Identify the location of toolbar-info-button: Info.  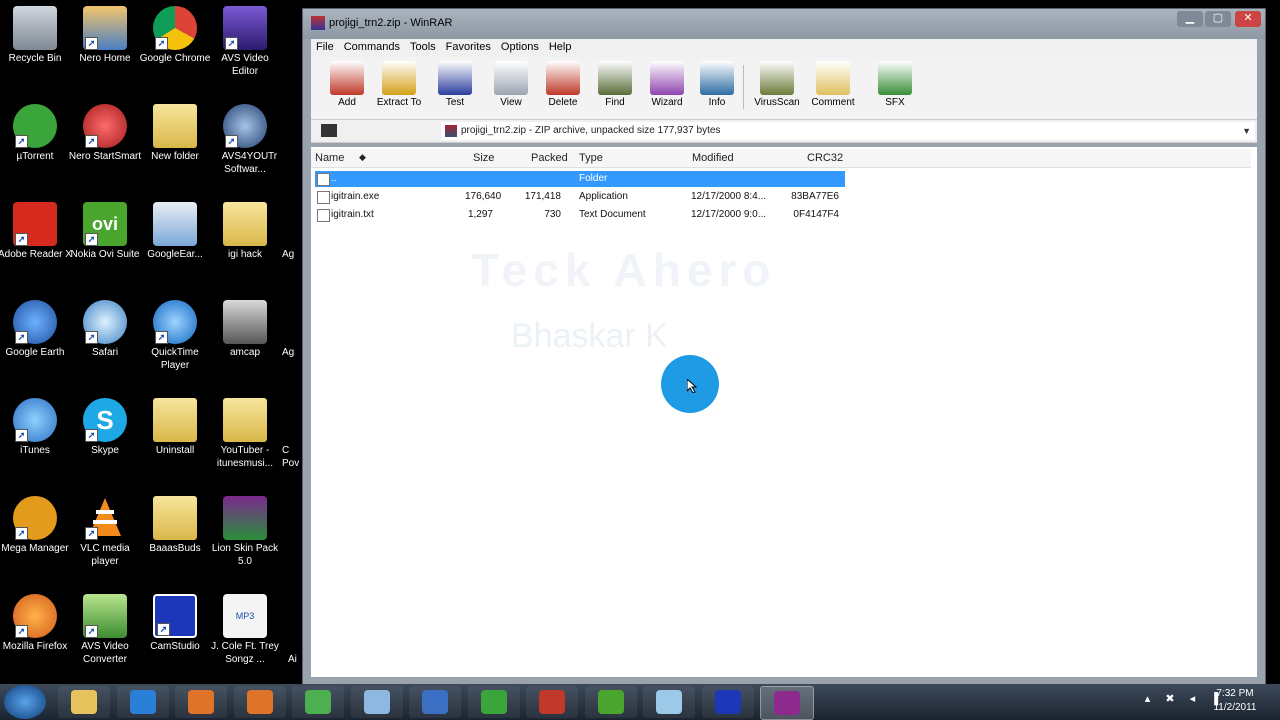
(717, 84).